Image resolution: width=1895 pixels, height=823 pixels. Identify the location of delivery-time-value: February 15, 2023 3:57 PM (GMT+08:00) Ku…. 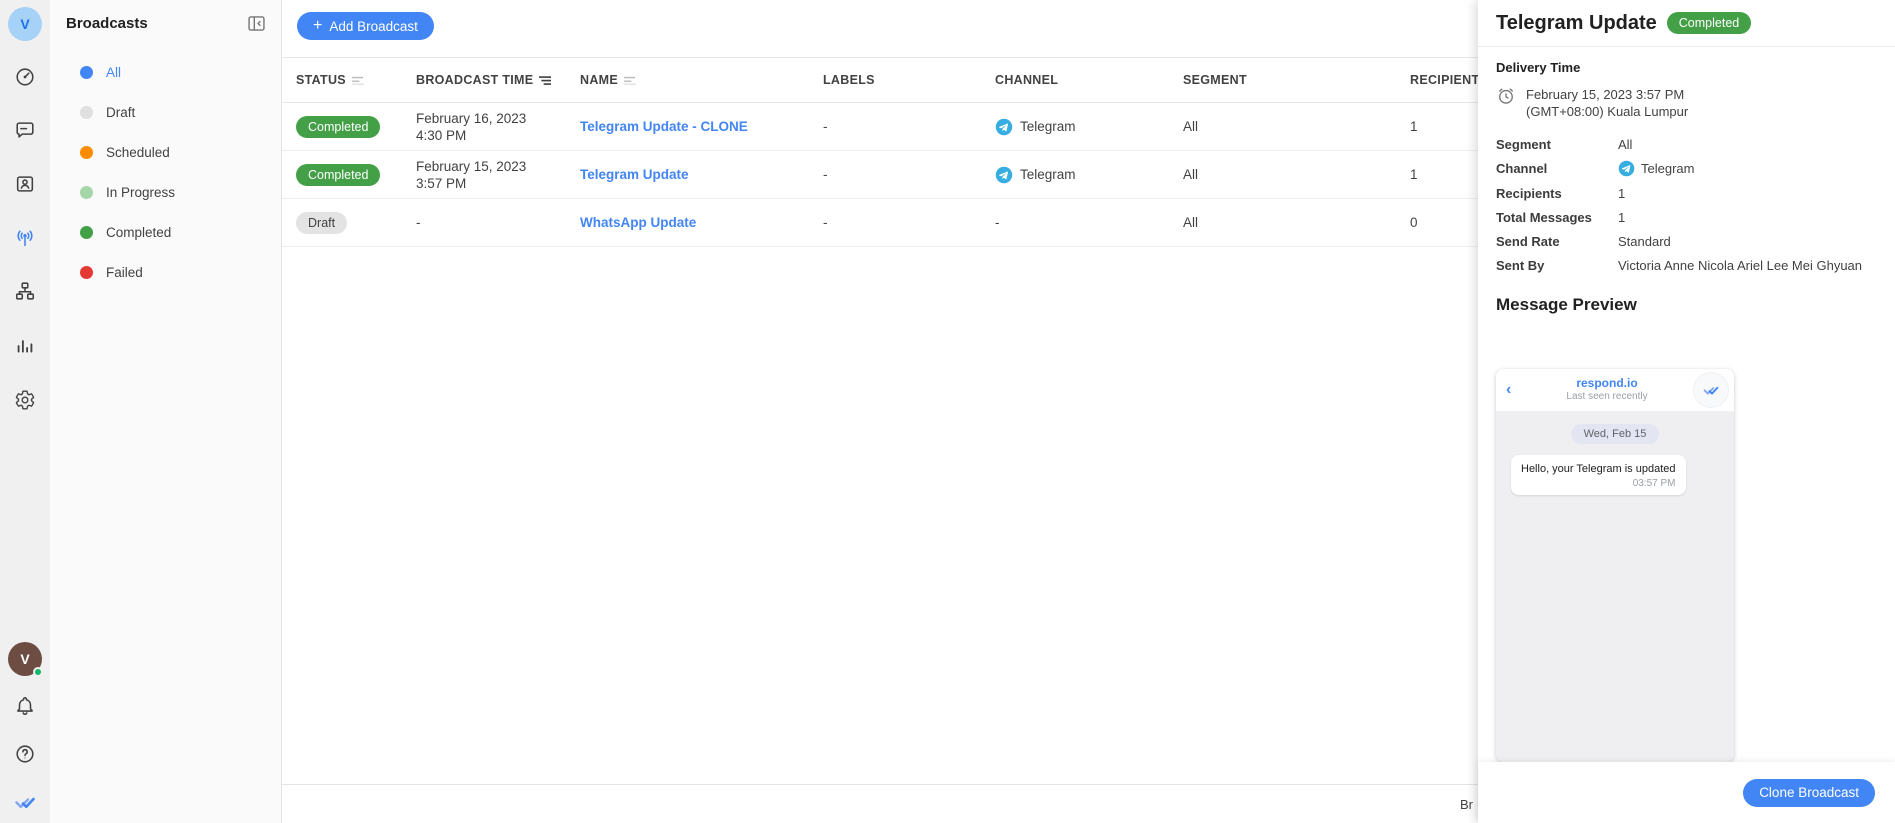
(1607, 103).